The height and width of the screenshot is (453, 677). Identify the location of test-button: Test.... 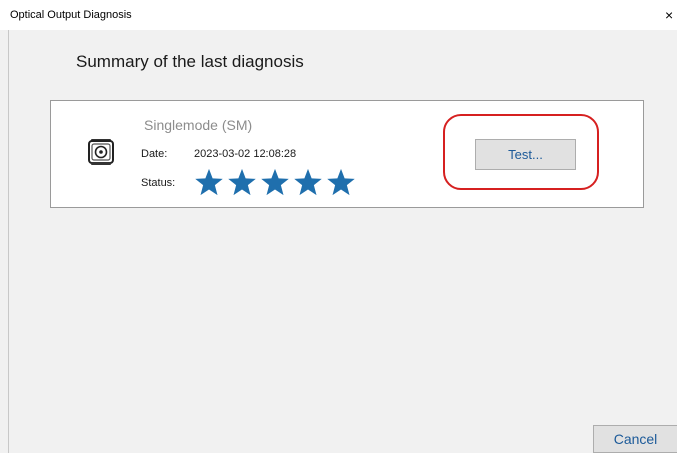
(525, 154).